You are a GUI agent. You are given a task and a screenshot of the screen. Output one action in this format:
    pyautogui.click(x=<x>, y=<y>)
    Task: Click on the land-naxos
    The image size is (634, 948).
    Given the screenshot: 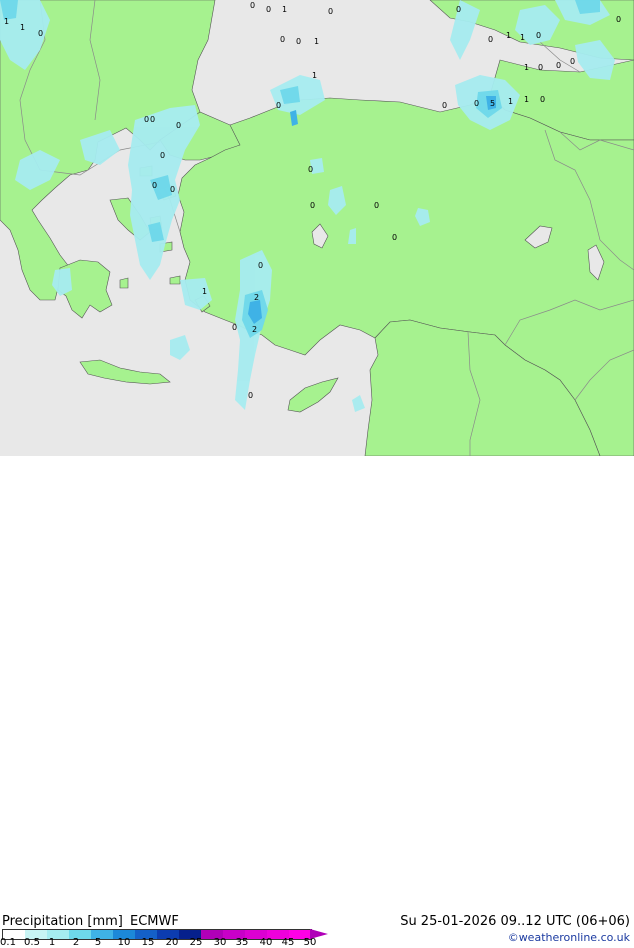 What is the action you would take?
    pyautogui.click(x=124, y=283)
    